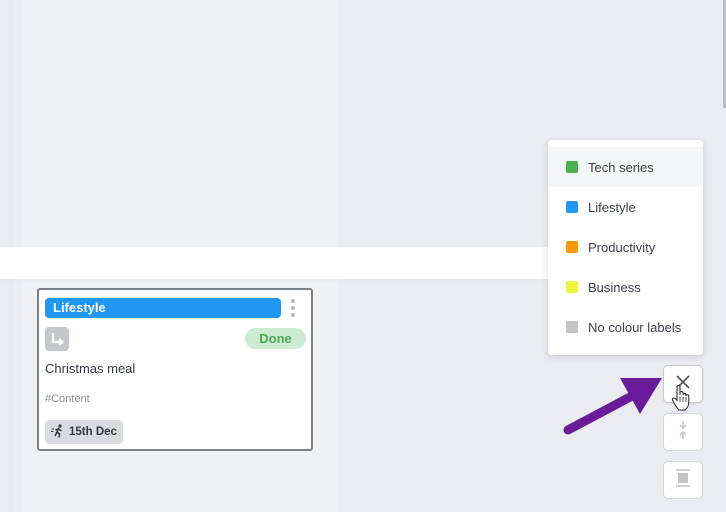  What do you see at coordinates (621, 167) in the screenshot?
I see `dropdown-item-label: Tech series` at bounding box center [621, 167].